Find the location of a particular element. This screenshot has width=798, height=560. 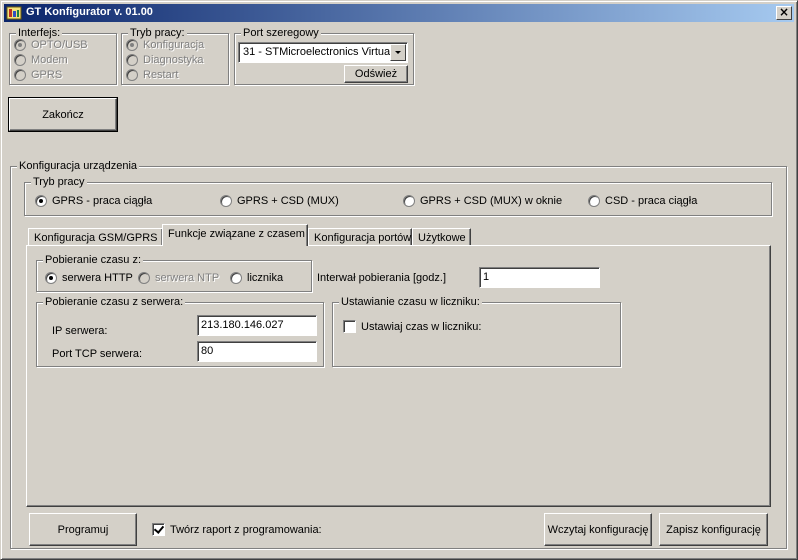

mode-radio-csd-continuous: CSD - praca ciągła is located at coordinates (642, 201).